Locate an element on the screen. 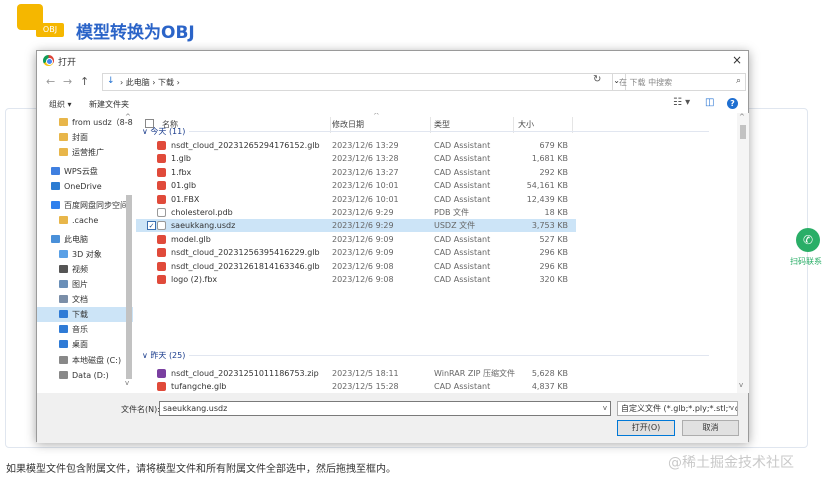  cloud-icon is located at coordinates (55, 171).